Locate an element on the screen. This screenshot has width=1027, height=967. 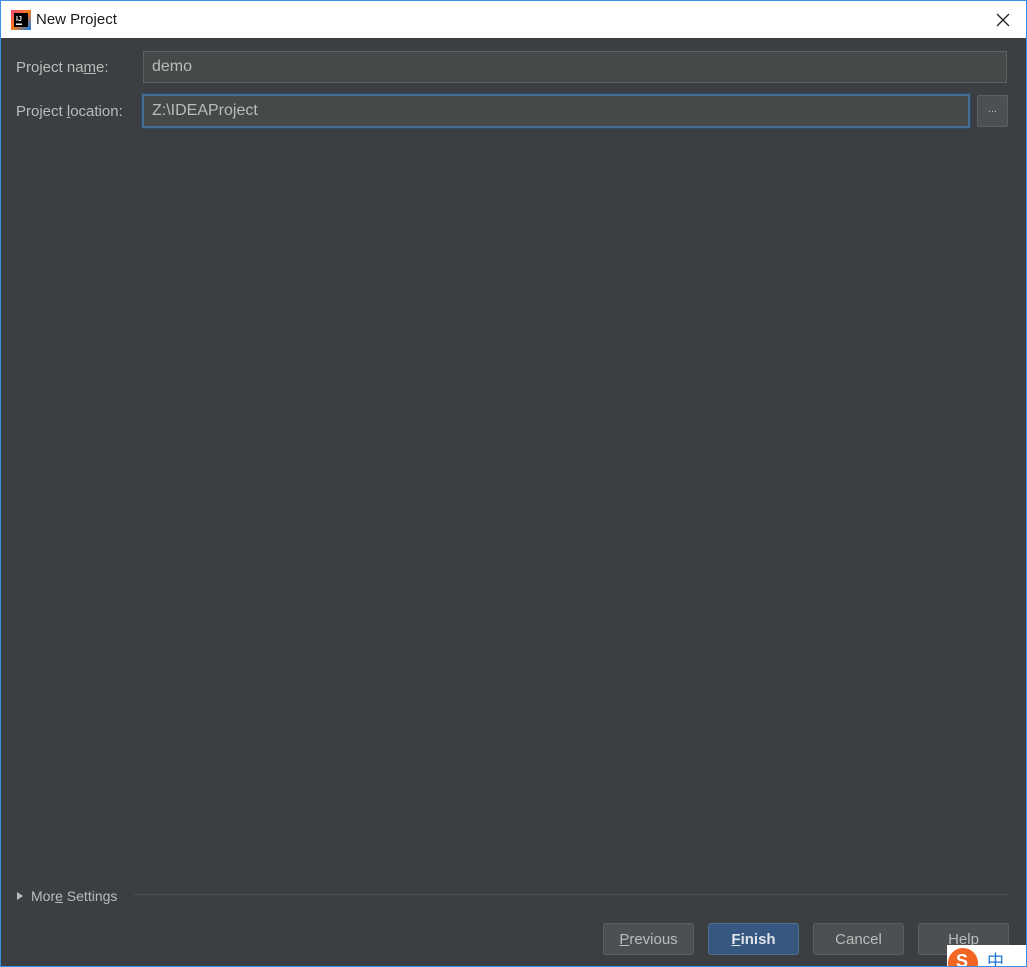
project-location-value: Z:\IDEAProject is located at coordinates (205, 110).